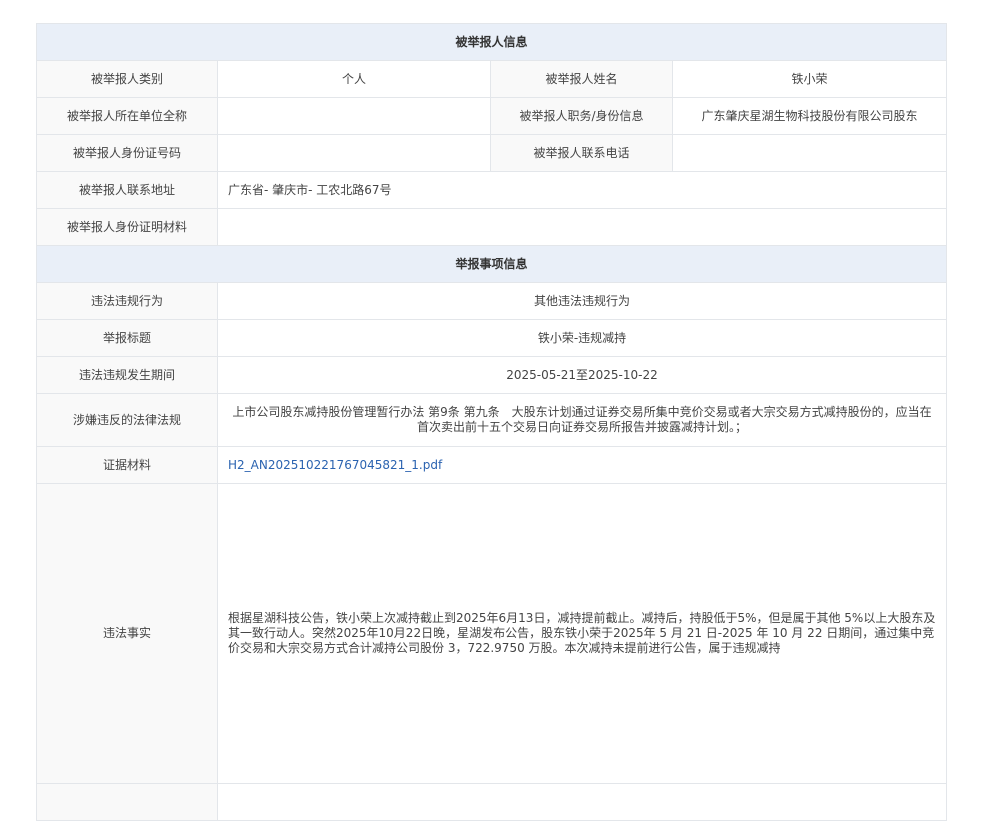 This screenshot has width=999, height=821. I want to click on respondent-position-value: 广东肇庆星湖生物科技股份有限公司股东, so click(809, 116).